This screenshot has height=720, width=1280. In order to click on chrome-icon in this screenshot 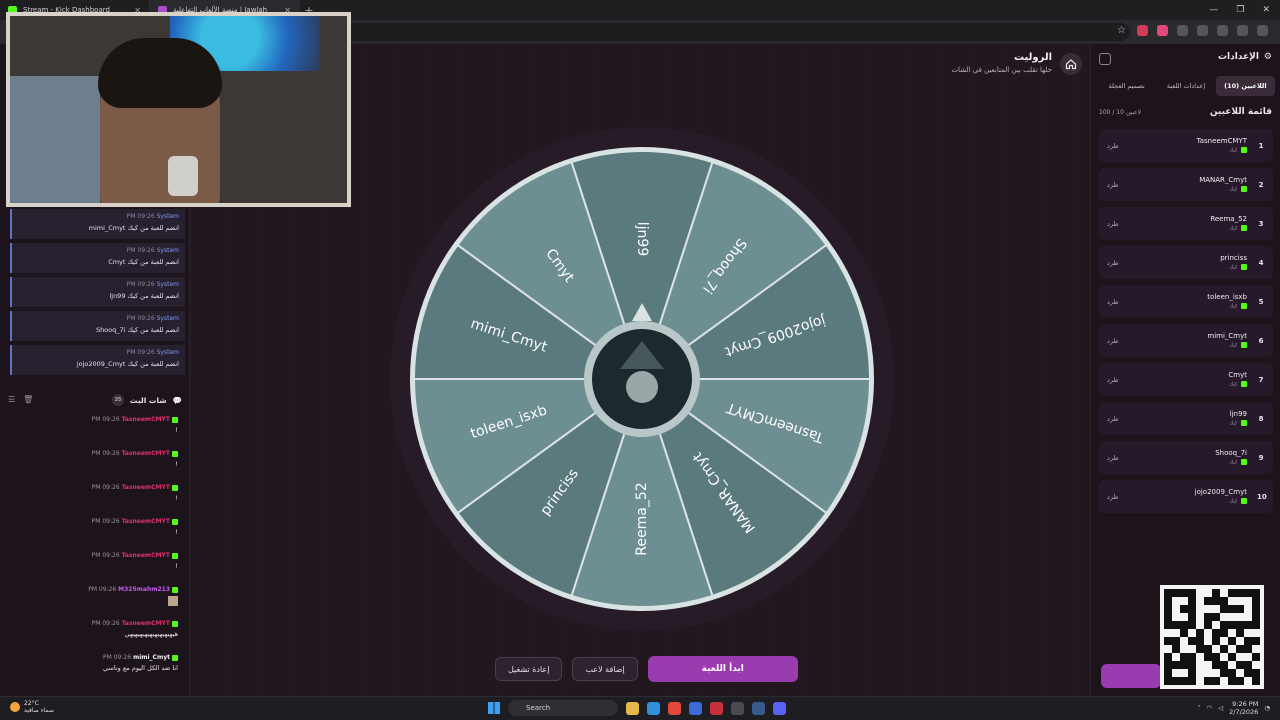, I will do `click(674, 708)`.